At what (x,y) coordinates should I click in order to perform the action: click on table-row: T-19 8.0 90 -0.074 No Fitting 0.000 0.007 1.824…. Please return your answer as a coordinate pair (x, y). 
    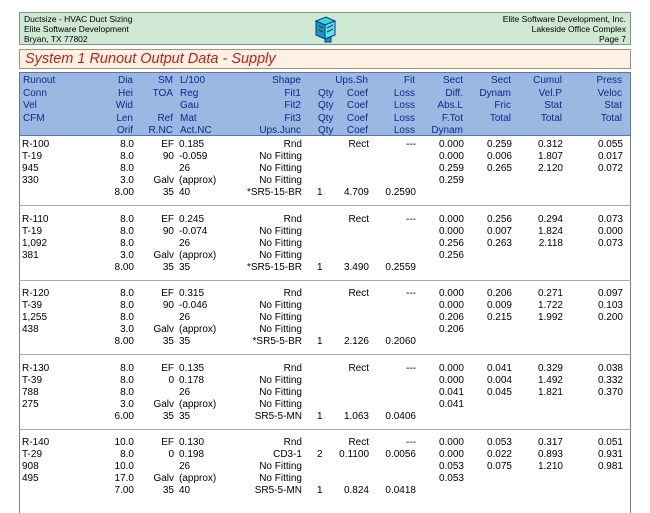
    Looking at the image, I should click on (325, 232).